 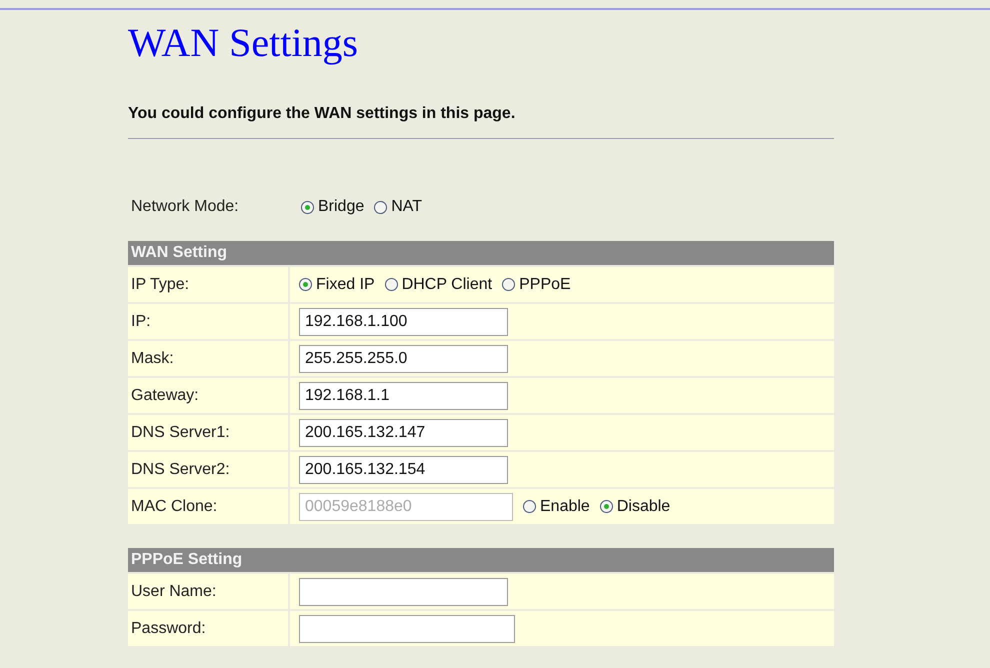 I want to click on field-label: IP:, so click(x=208, y=321).